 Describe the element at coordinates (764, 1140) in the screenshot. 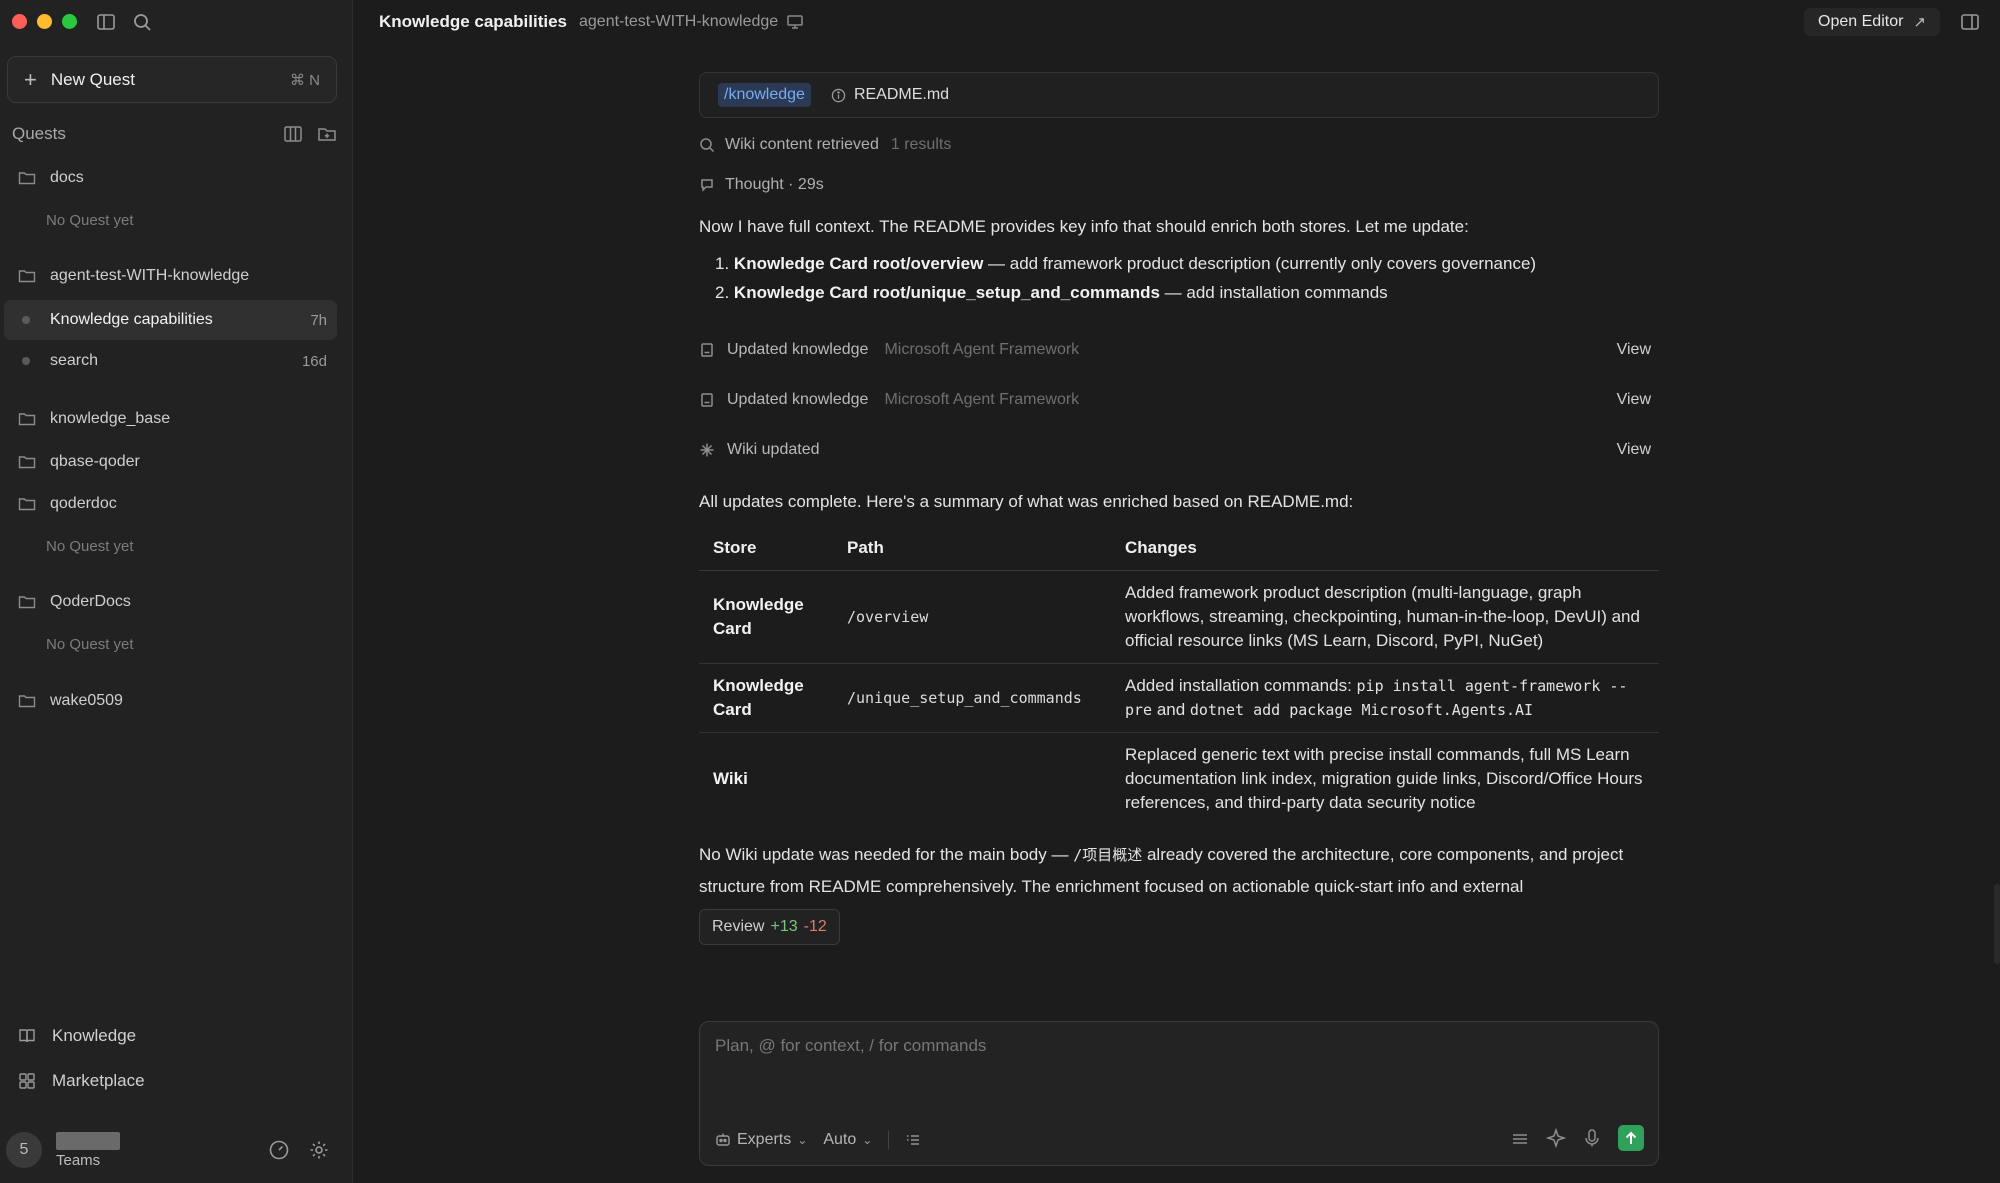

I see `experts-selector: Experts` at that location.